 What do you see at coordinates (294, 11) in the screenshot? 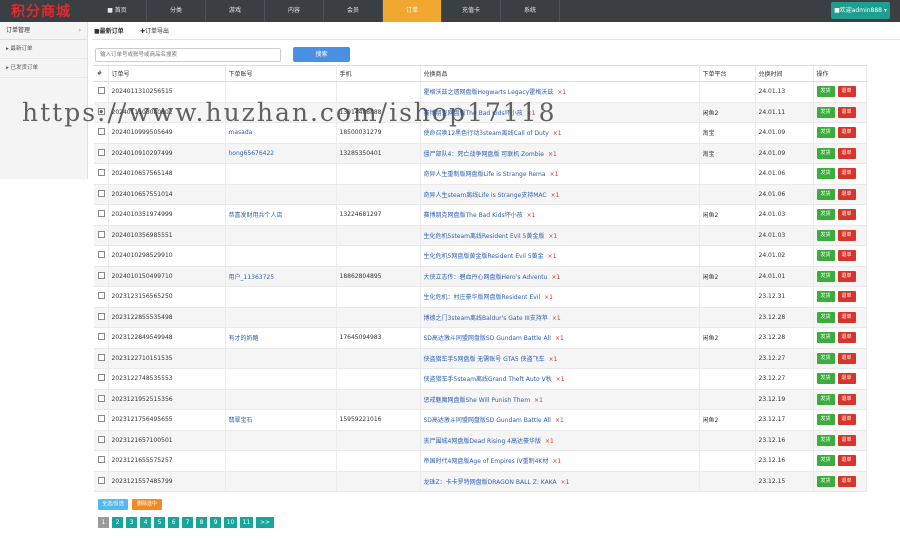
I see `nav-content: 内容` at bounding box center [294, 11].